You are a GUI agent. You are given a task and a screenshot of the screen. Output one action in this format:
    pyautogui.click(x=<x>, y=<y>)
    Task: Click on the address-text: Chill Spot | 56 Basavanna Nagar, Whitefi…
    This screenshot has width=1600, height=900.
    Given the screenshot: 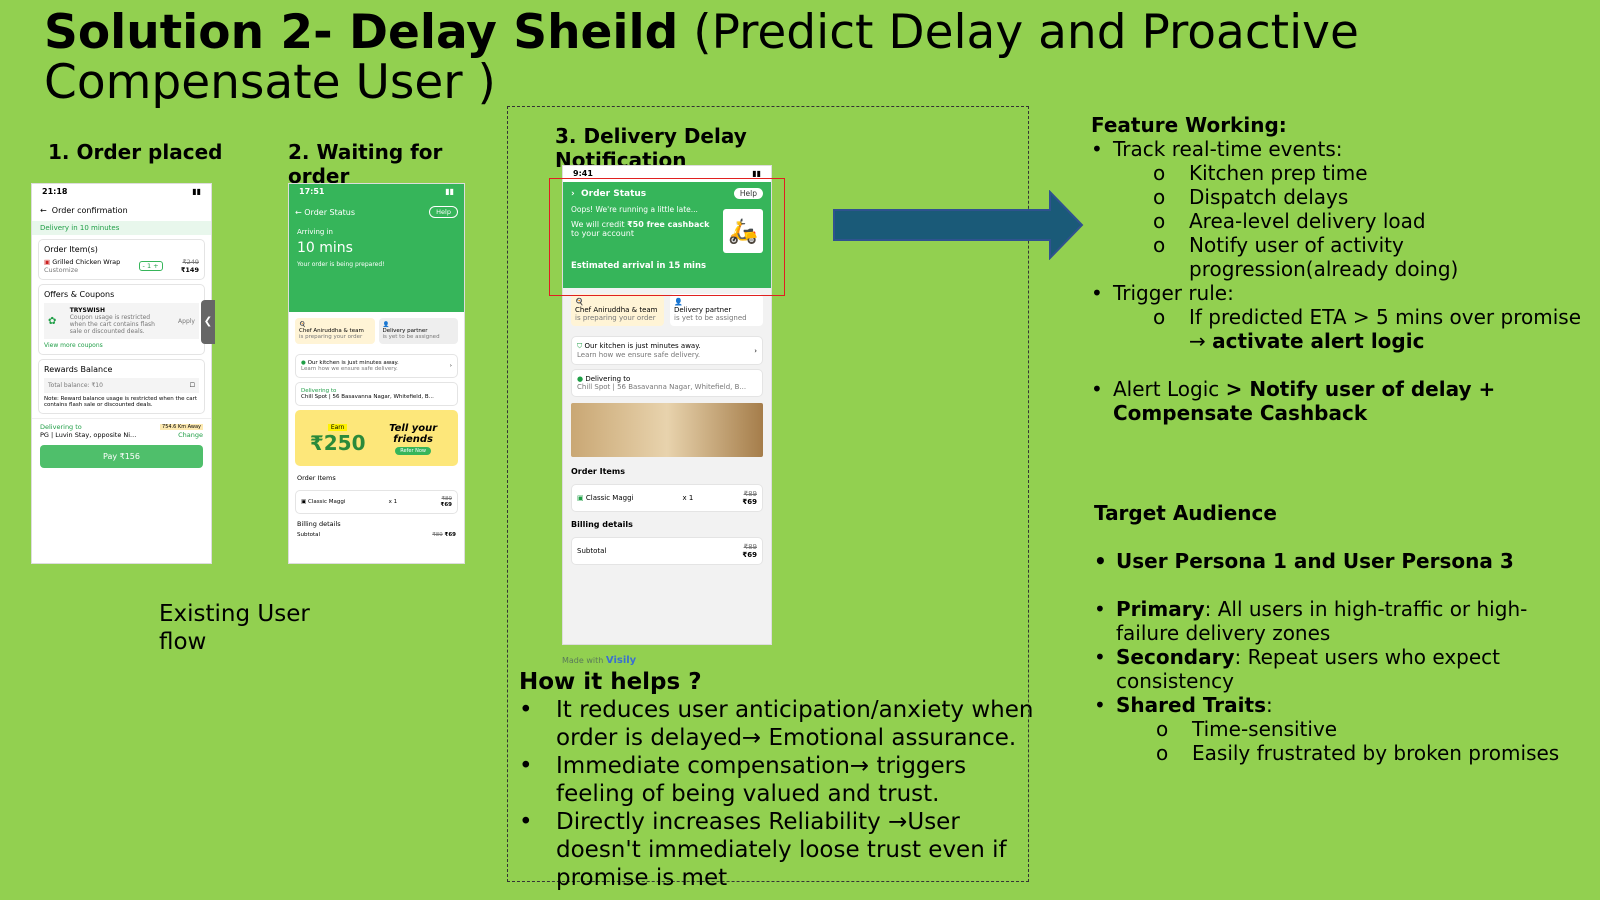 What is the action you would take?
    pyautogui.click(x=367, y=397)
    